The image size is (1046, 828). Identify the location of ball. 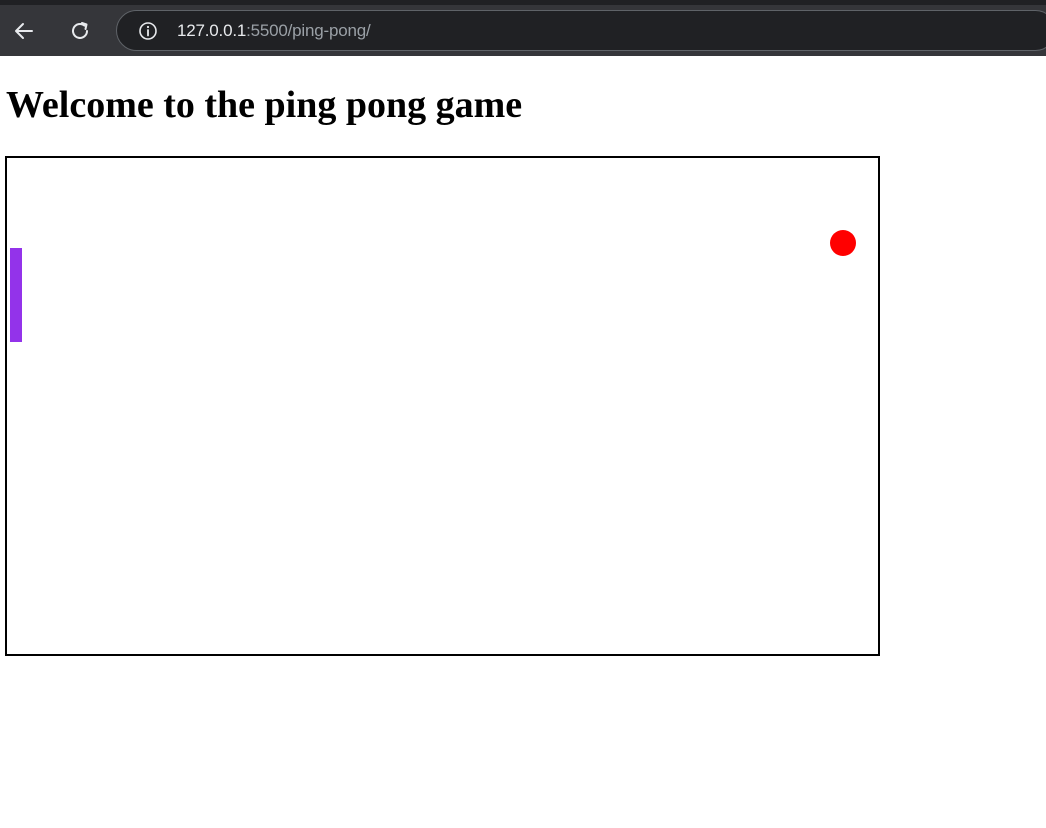
(843, 243).